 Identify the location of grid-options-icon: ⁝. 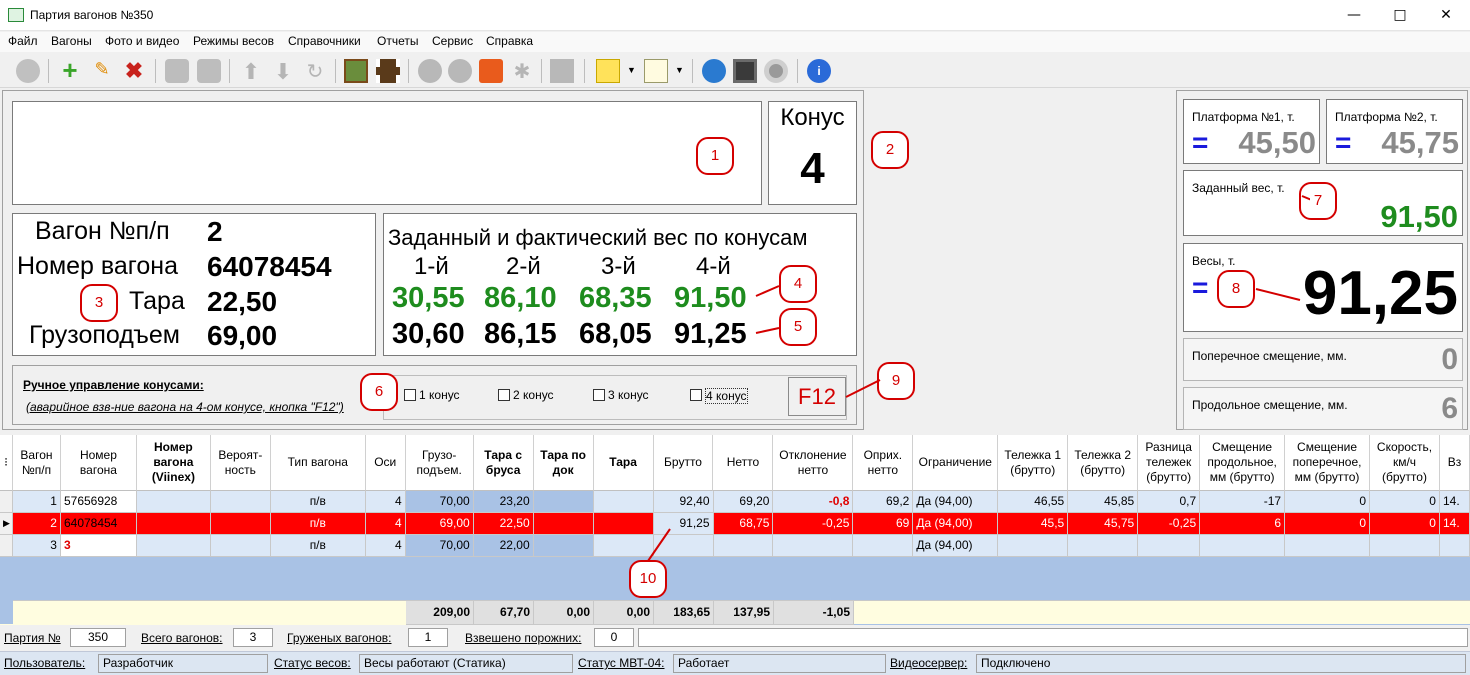
(6, 463).